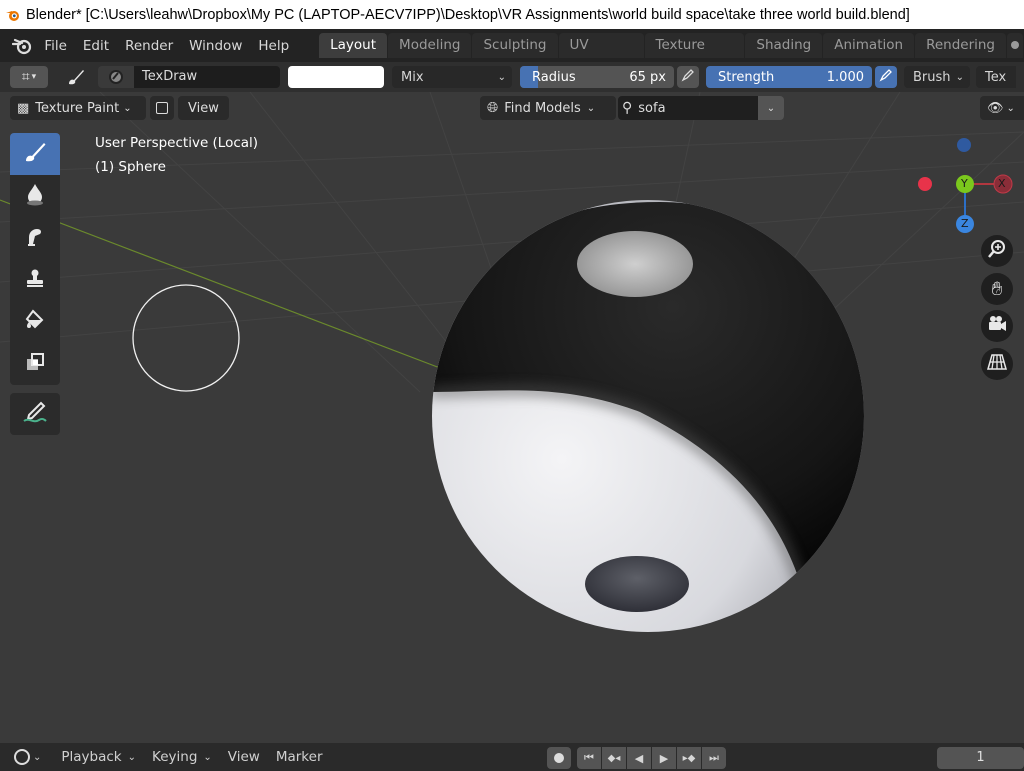 The width and height of the screenshot is (1024, 771). What do you see at coordinates (353, 45) in the screenshot?
I see `tab-layout: Layout` at bounding box center [353, 45].